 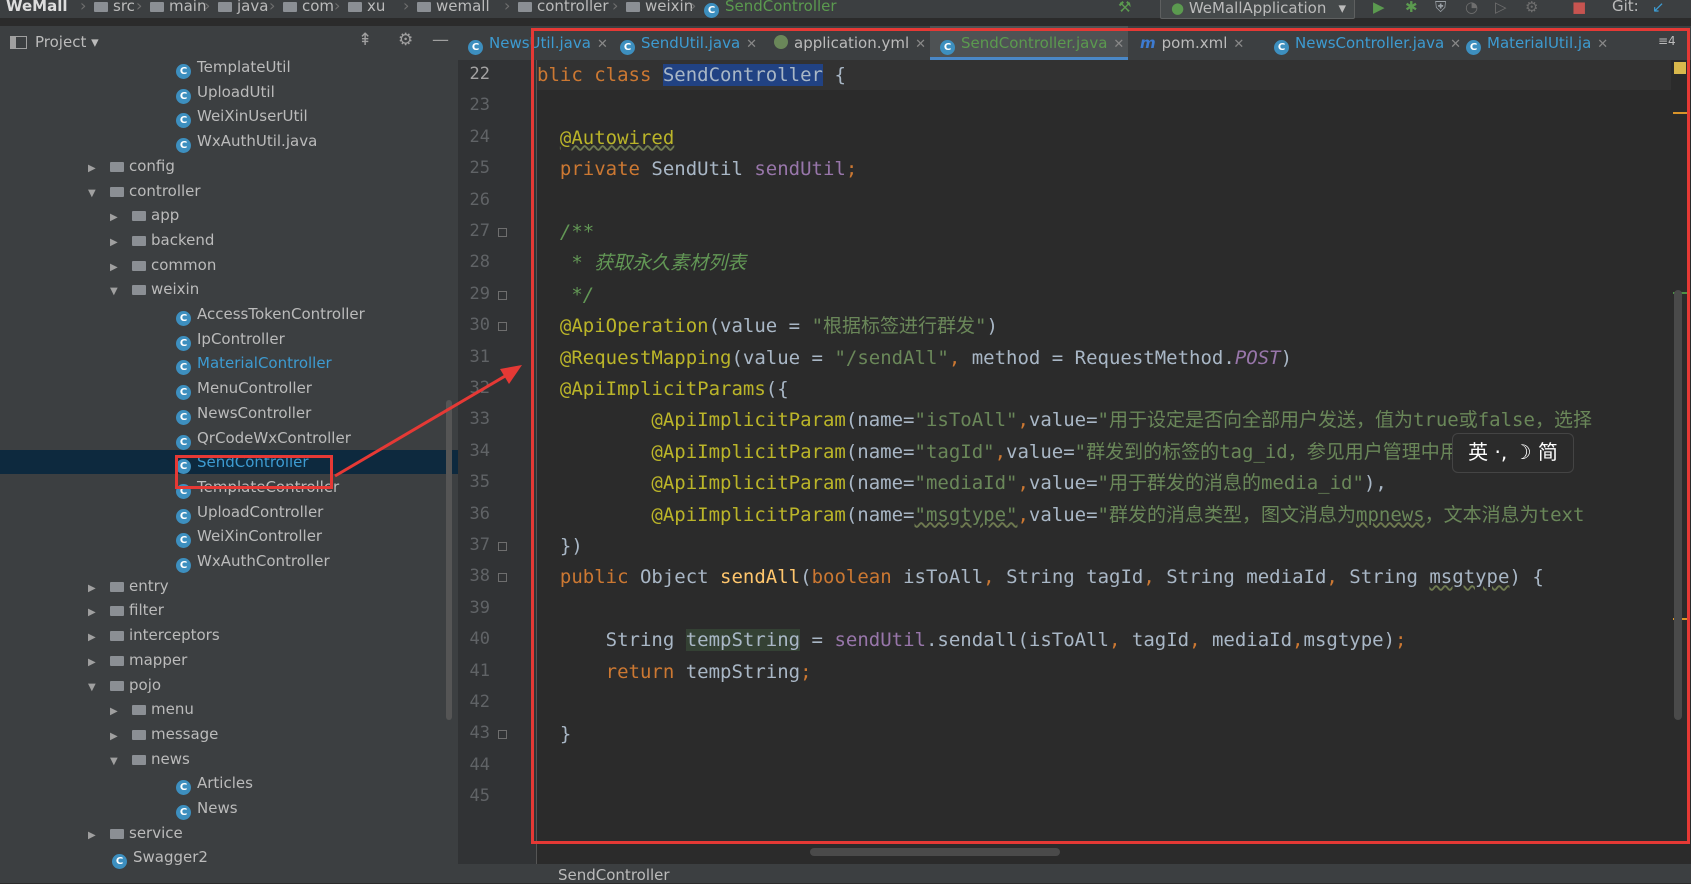 I want to click on annotation-arrow, so click(x=428, y=421).